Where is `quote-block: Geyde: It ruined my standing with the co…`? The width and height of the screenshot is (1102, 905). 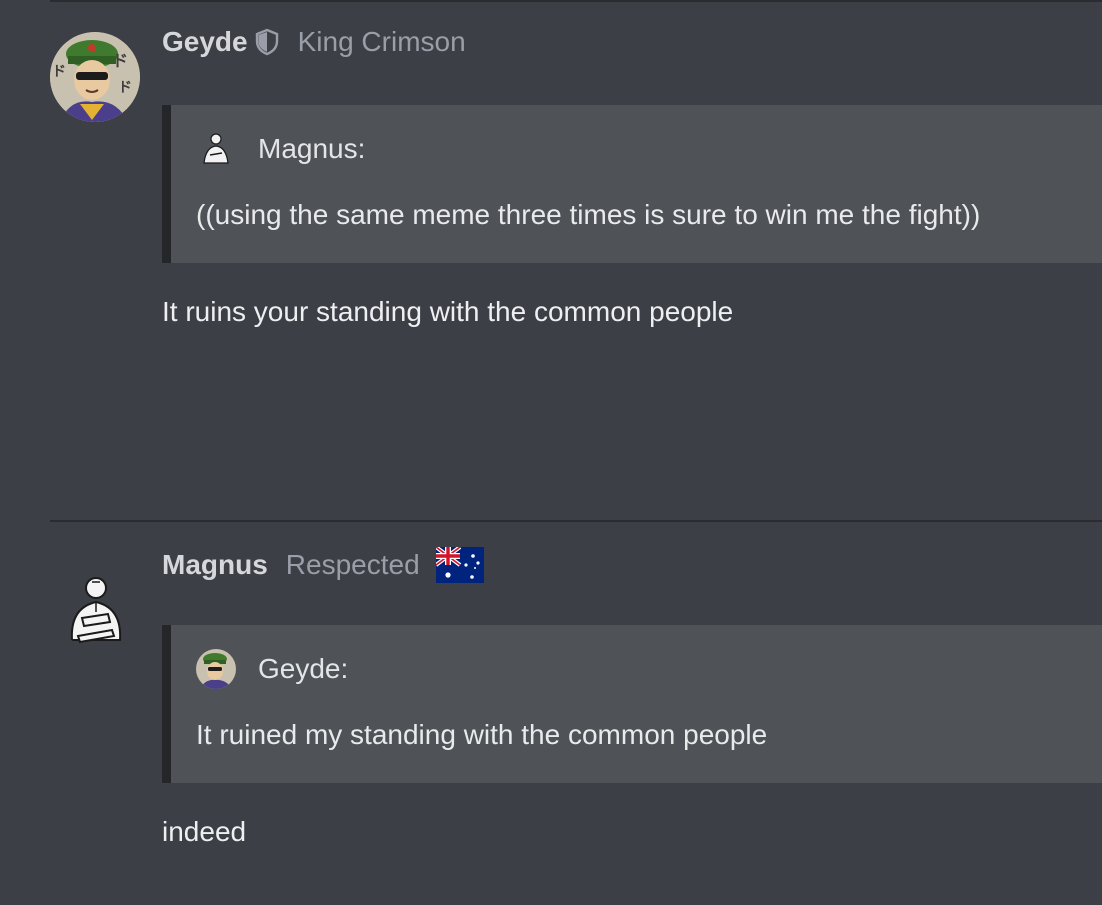 quote-block: Geyde: It ruined my standing with the co… is located at coordinates (632, 704).